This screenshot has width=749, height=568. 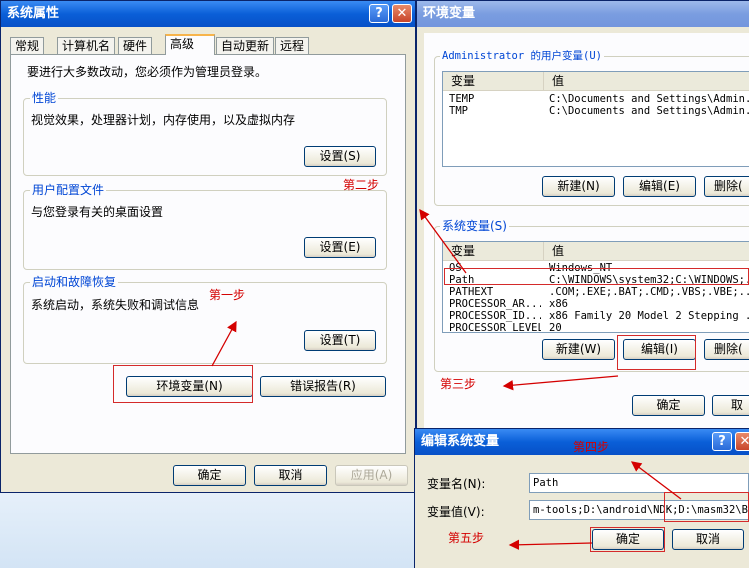 What do you see at coordinates (458, 384) in the screenshot?
I see `step3-label: 第三步` at bounding box center [458, 384].